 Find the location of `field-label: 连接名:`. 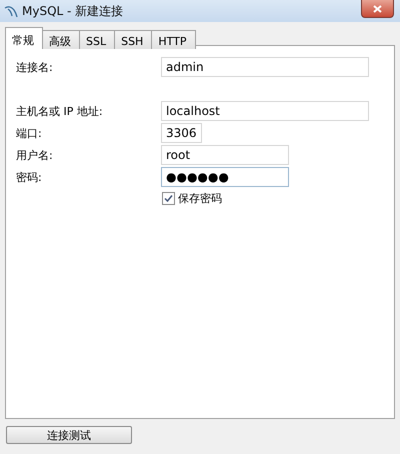

field-label: 连接名: is located at coordinates (35, 67).